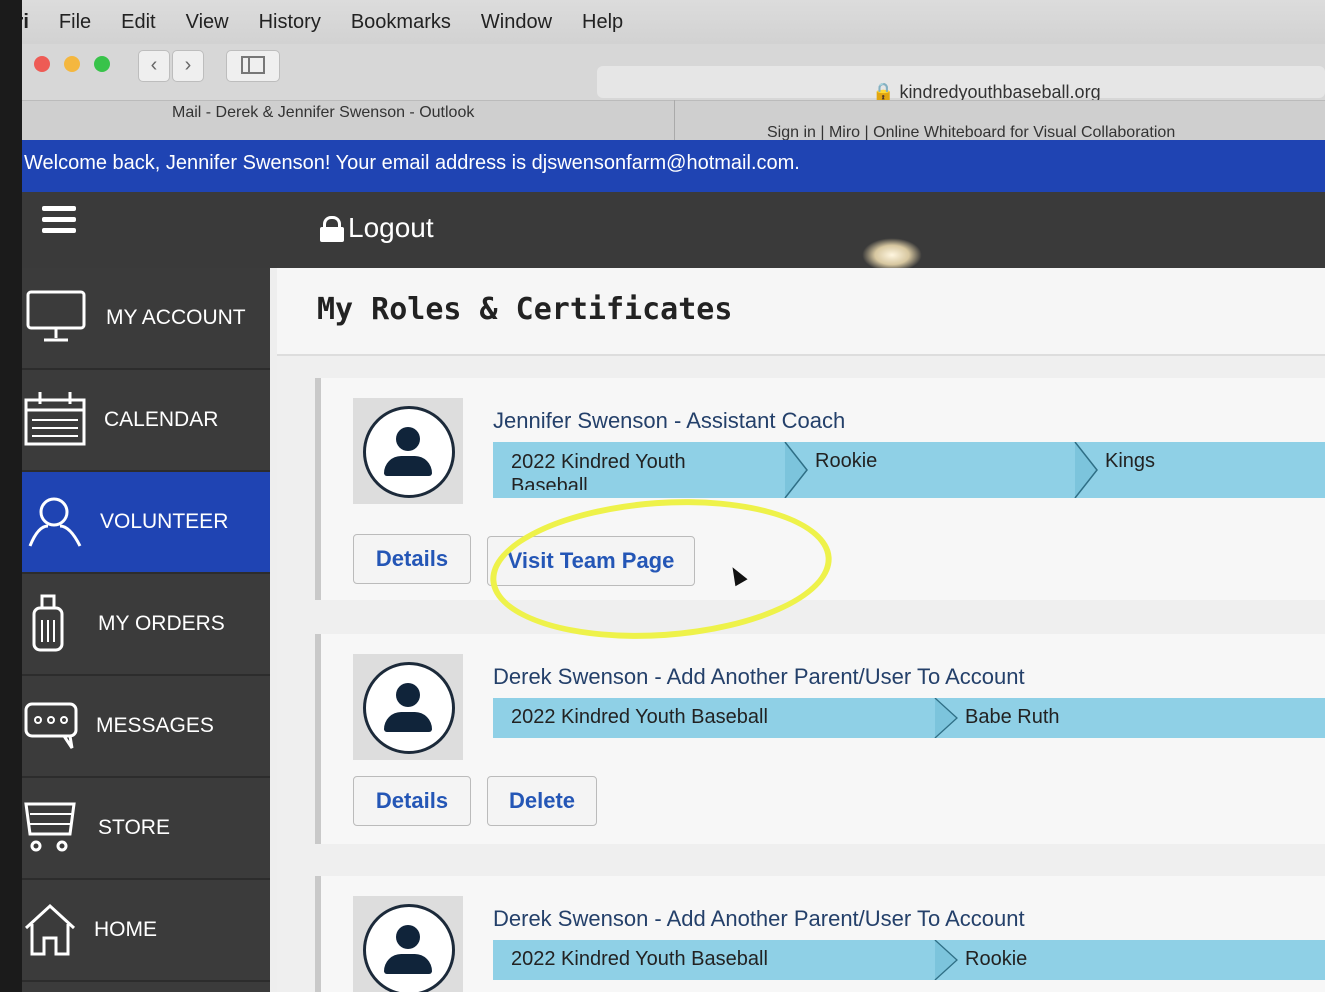 This screenshot has height=992, width=1325. Describe the element at coordinates (207, 22) in the screenshot. I see `menu-view: View` at that location.